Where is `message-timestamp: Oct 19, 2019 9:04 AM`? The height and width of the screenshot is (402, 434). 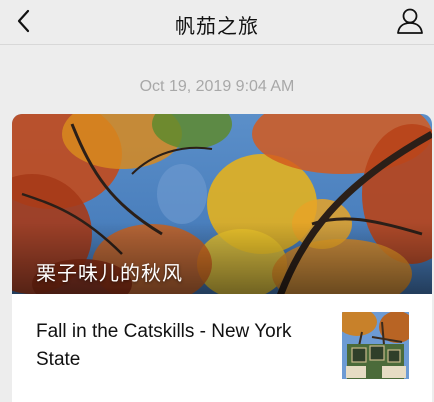 message-timestamp: Oct 19, 2019 9:04 AM is located at coordinates (217, 86).